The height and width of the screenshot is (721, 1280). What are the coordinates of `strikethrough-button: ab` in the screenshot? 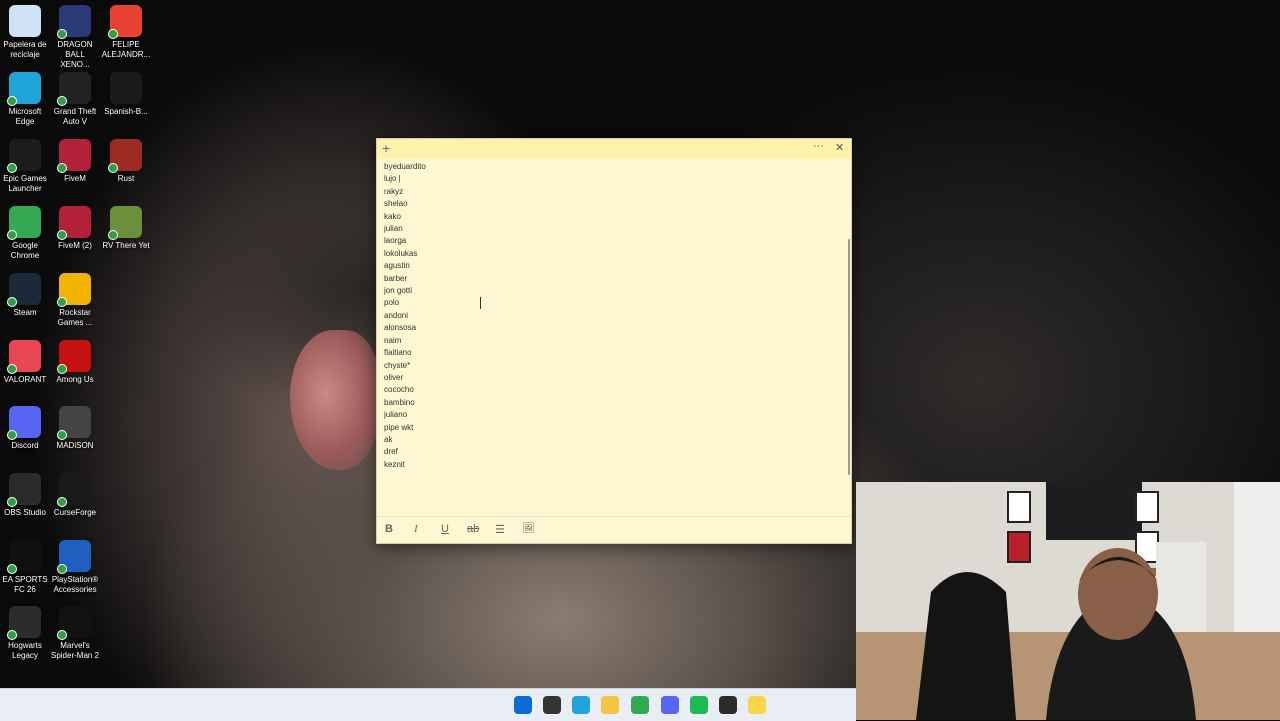 It's located at (473, 529).